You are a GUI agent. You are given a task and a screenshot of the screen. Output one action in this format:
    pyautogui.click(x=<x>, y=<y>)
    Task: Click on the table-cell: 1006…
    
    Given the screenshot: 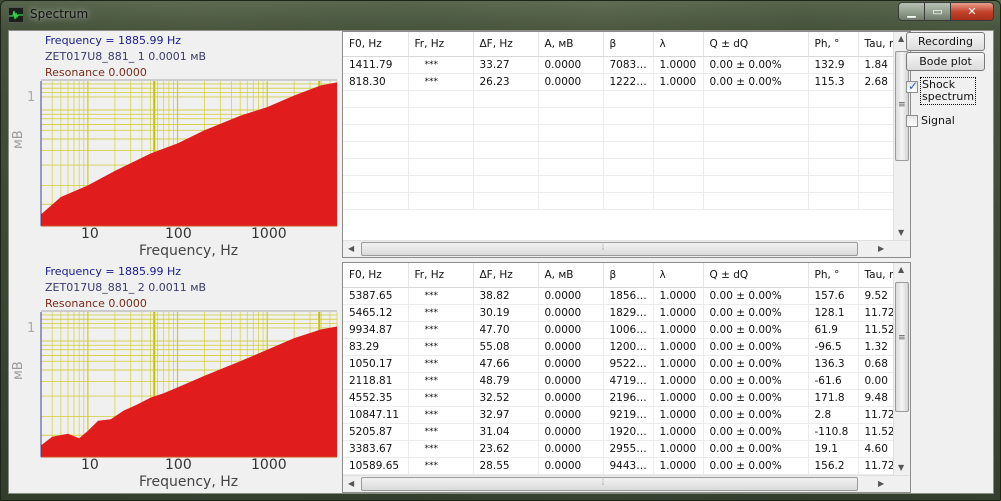 What is the action you would take?
    pyautogui.click(x=628, y=330)
    